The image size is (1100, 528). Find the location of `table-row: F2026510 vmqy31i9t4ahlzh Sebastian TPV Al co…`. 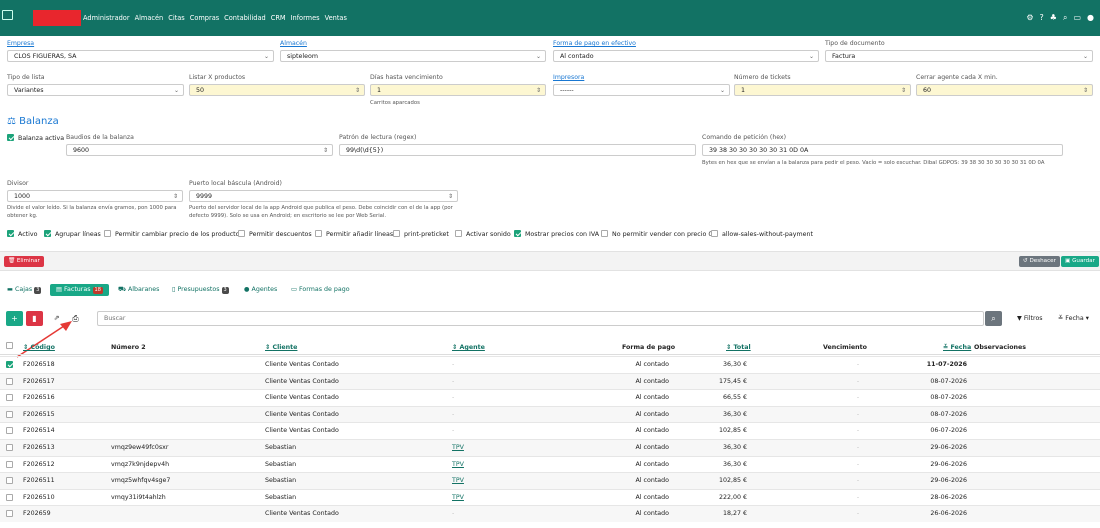

table-row: F2026510 vmqy31i9t4ahlzh Sebastian TPV Al co… is located at coordinates (550, 497).